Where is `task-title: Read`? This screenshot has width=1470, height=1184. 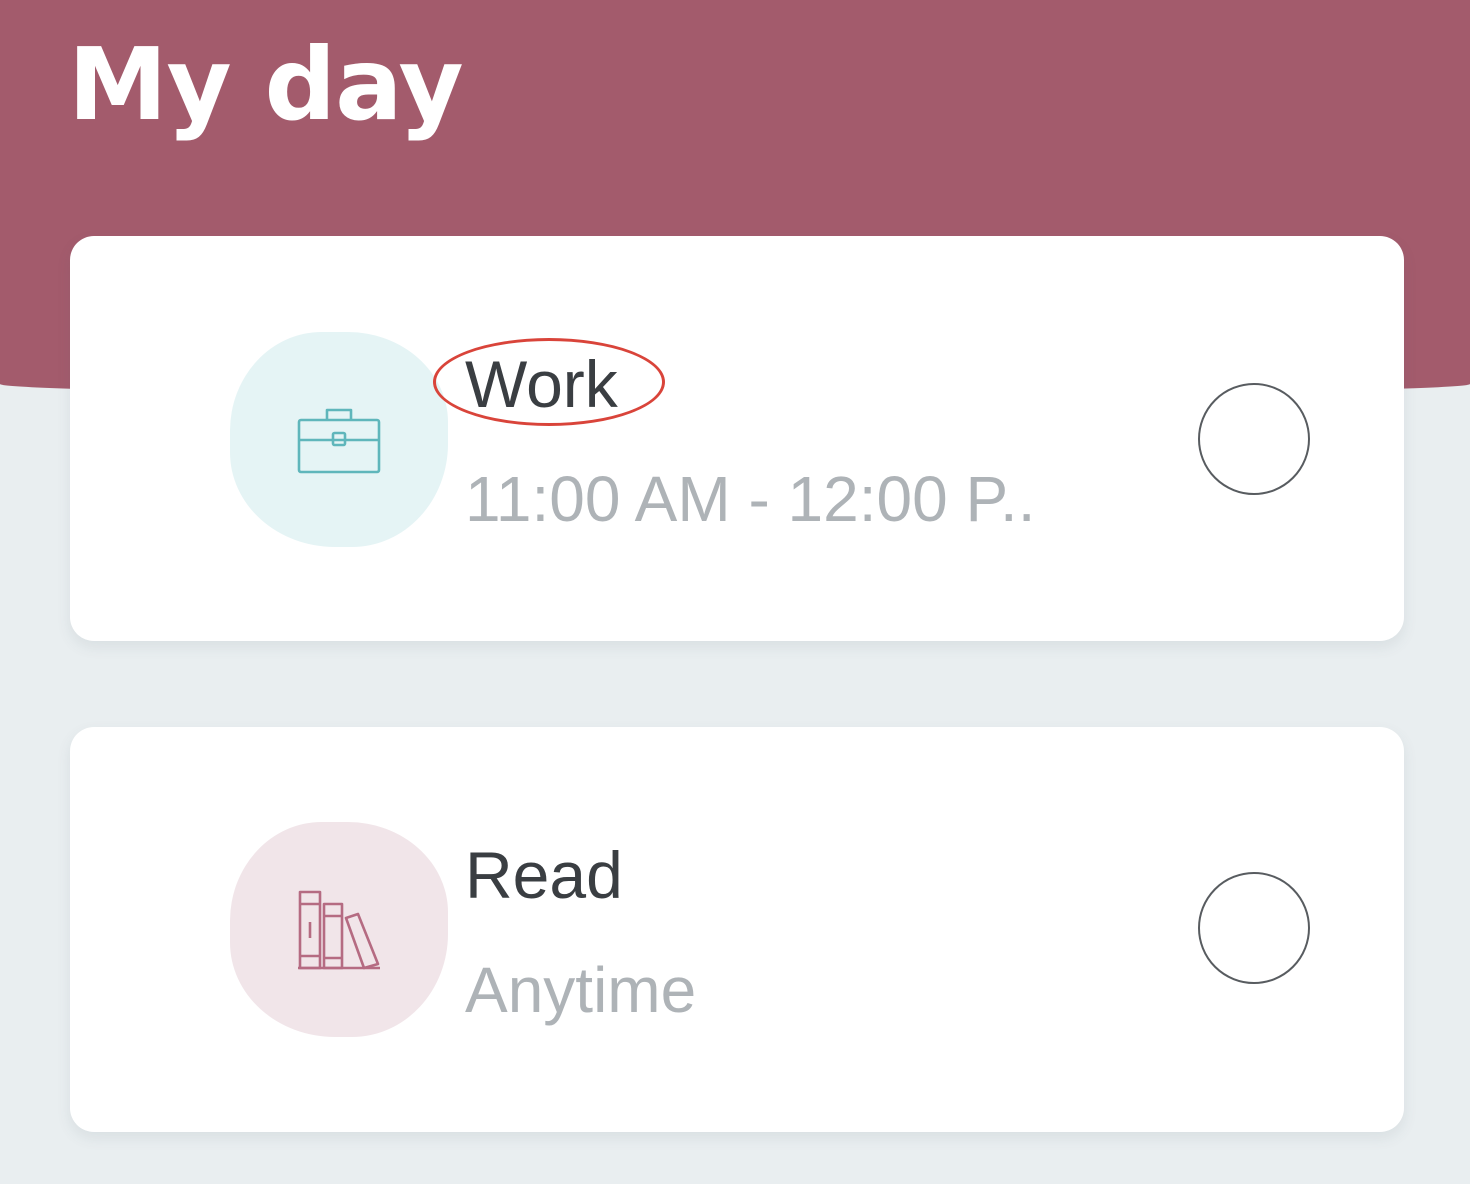
task-title: Read is located at coordinates (544, 875).